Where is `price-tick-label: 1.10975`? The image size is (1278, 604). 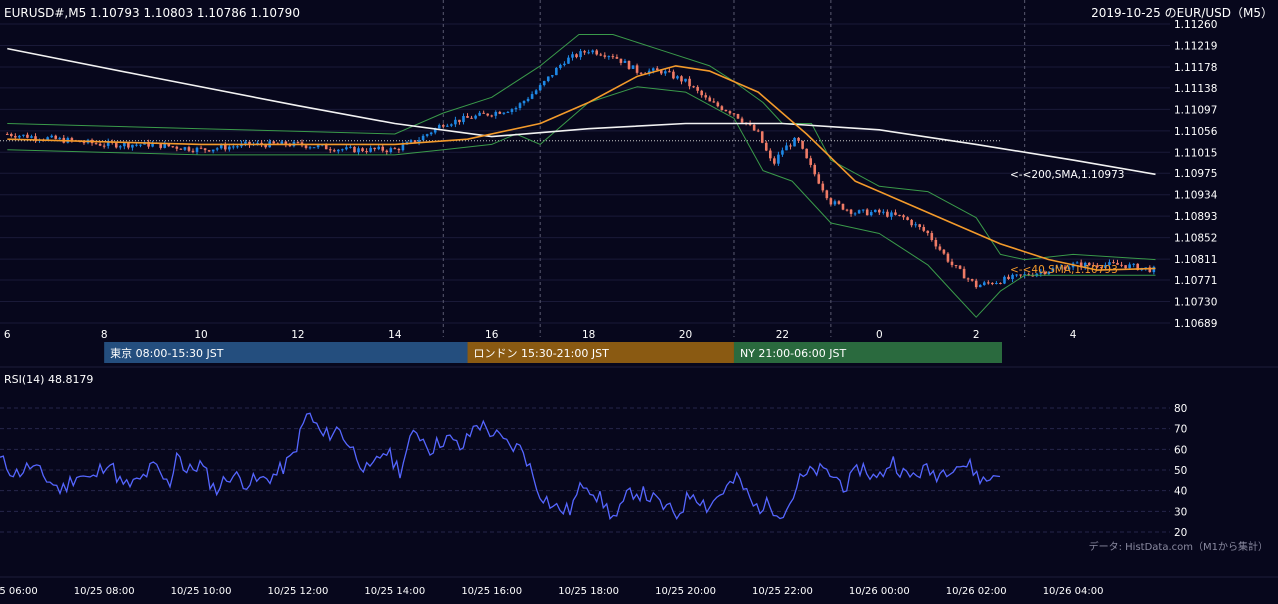 price-tick-label: 1.10975 is located at coordinates (1195, 174).